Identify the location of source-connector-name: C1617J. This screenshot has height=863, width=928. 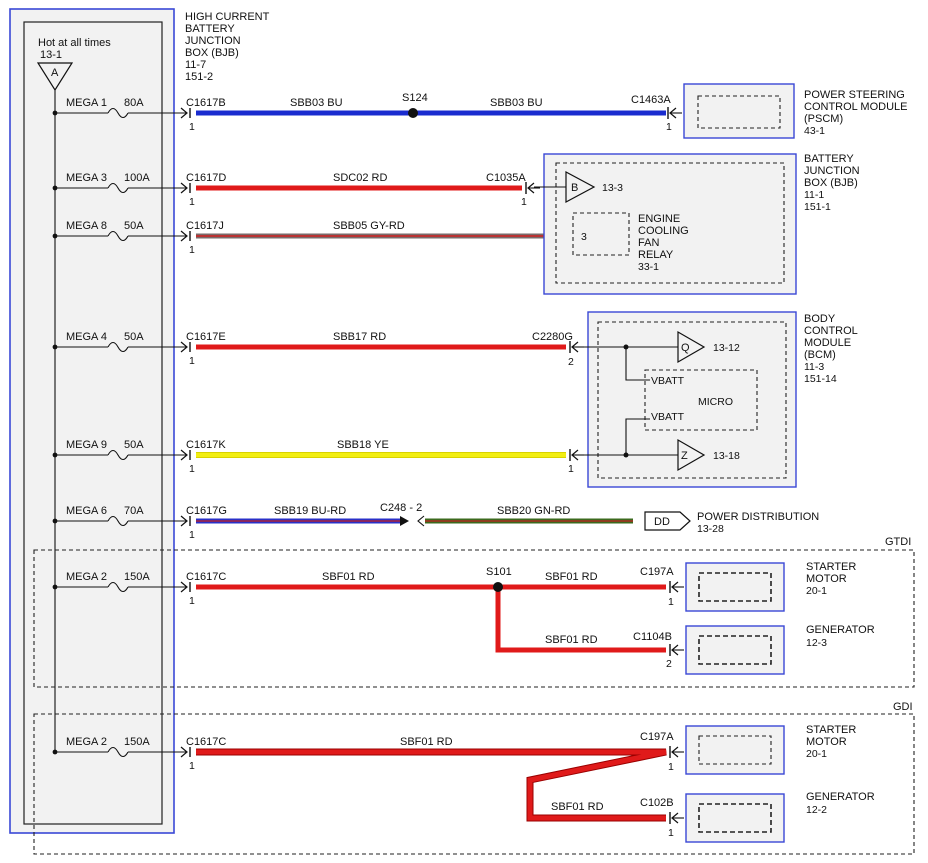
(205, 226).